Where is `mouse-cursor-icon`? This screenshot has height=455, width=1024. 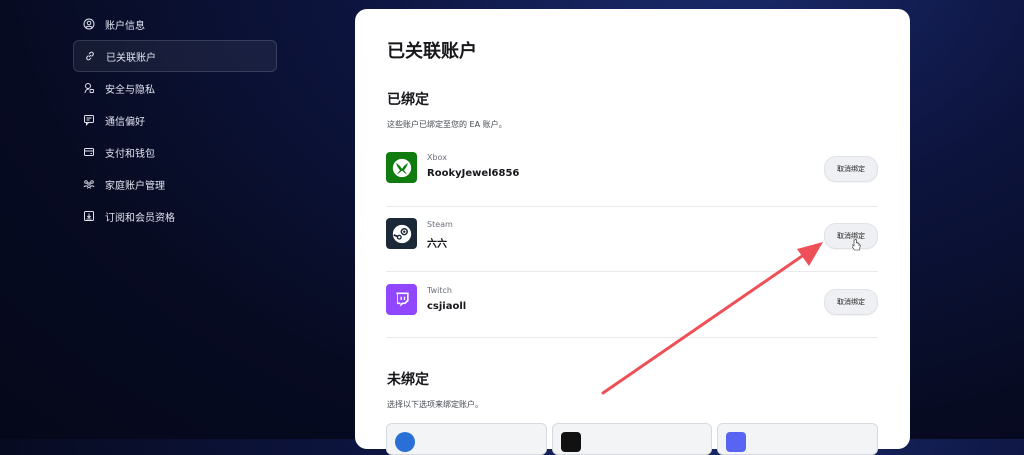 mouse-cursor-icon is located at coordinates (856, 243).